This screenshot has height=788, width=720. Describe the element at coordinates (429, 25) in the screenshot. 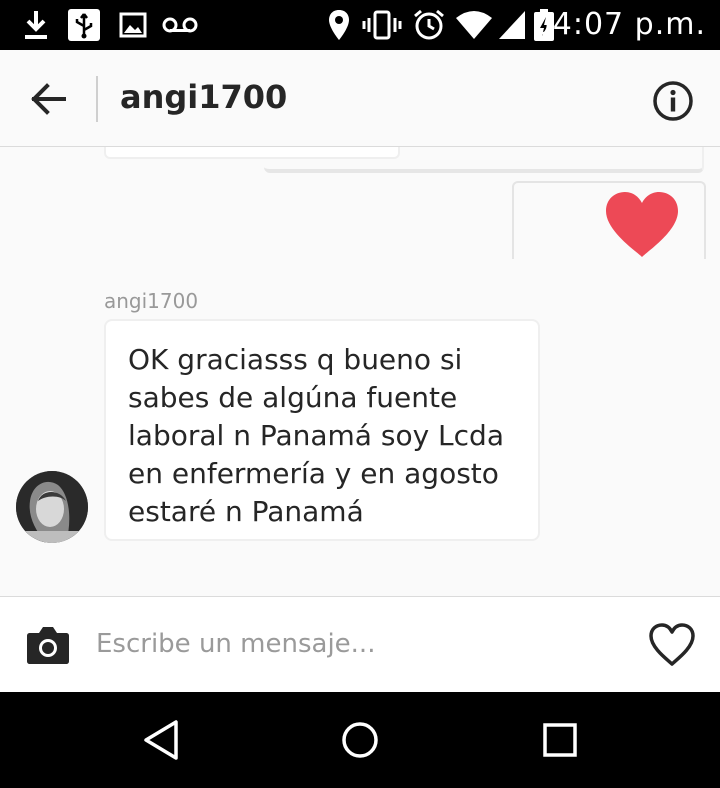

I see `alarm-icon` at that location.